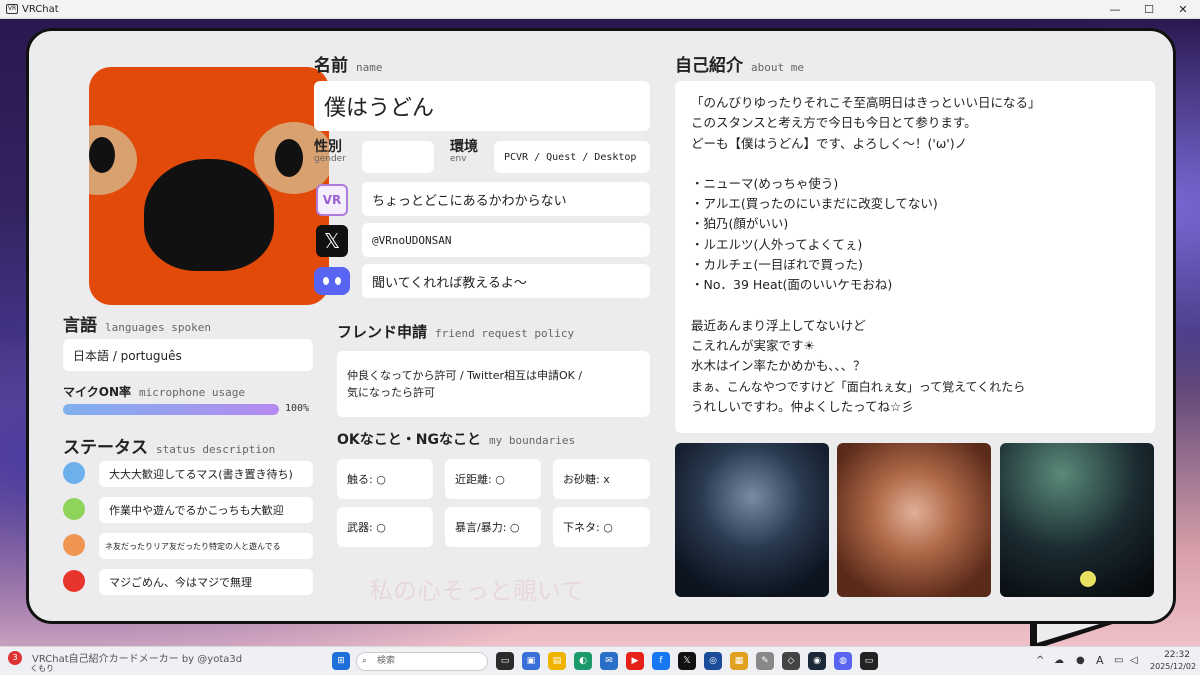  I want to click on tray-cloud-icon: ☁, so click(1059, 660).